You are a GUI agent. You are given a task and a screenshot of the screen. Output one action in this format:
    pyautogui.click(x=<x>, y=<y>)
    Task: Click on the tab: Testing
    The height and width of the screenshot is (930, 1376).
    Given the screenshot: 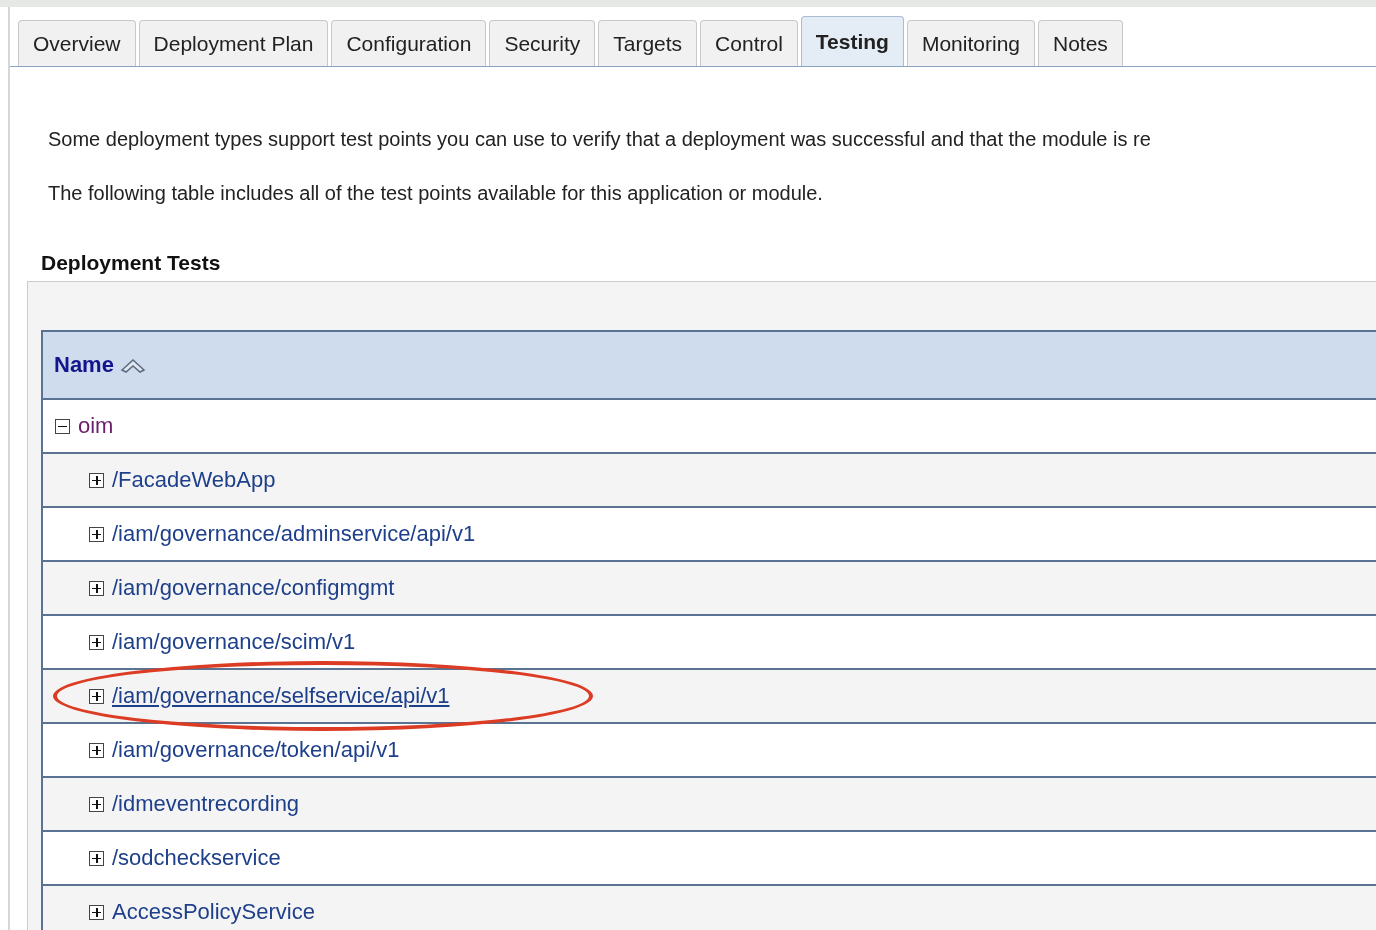 What is the action you would take?
    pyautogui.click(x=852, y=41)
    